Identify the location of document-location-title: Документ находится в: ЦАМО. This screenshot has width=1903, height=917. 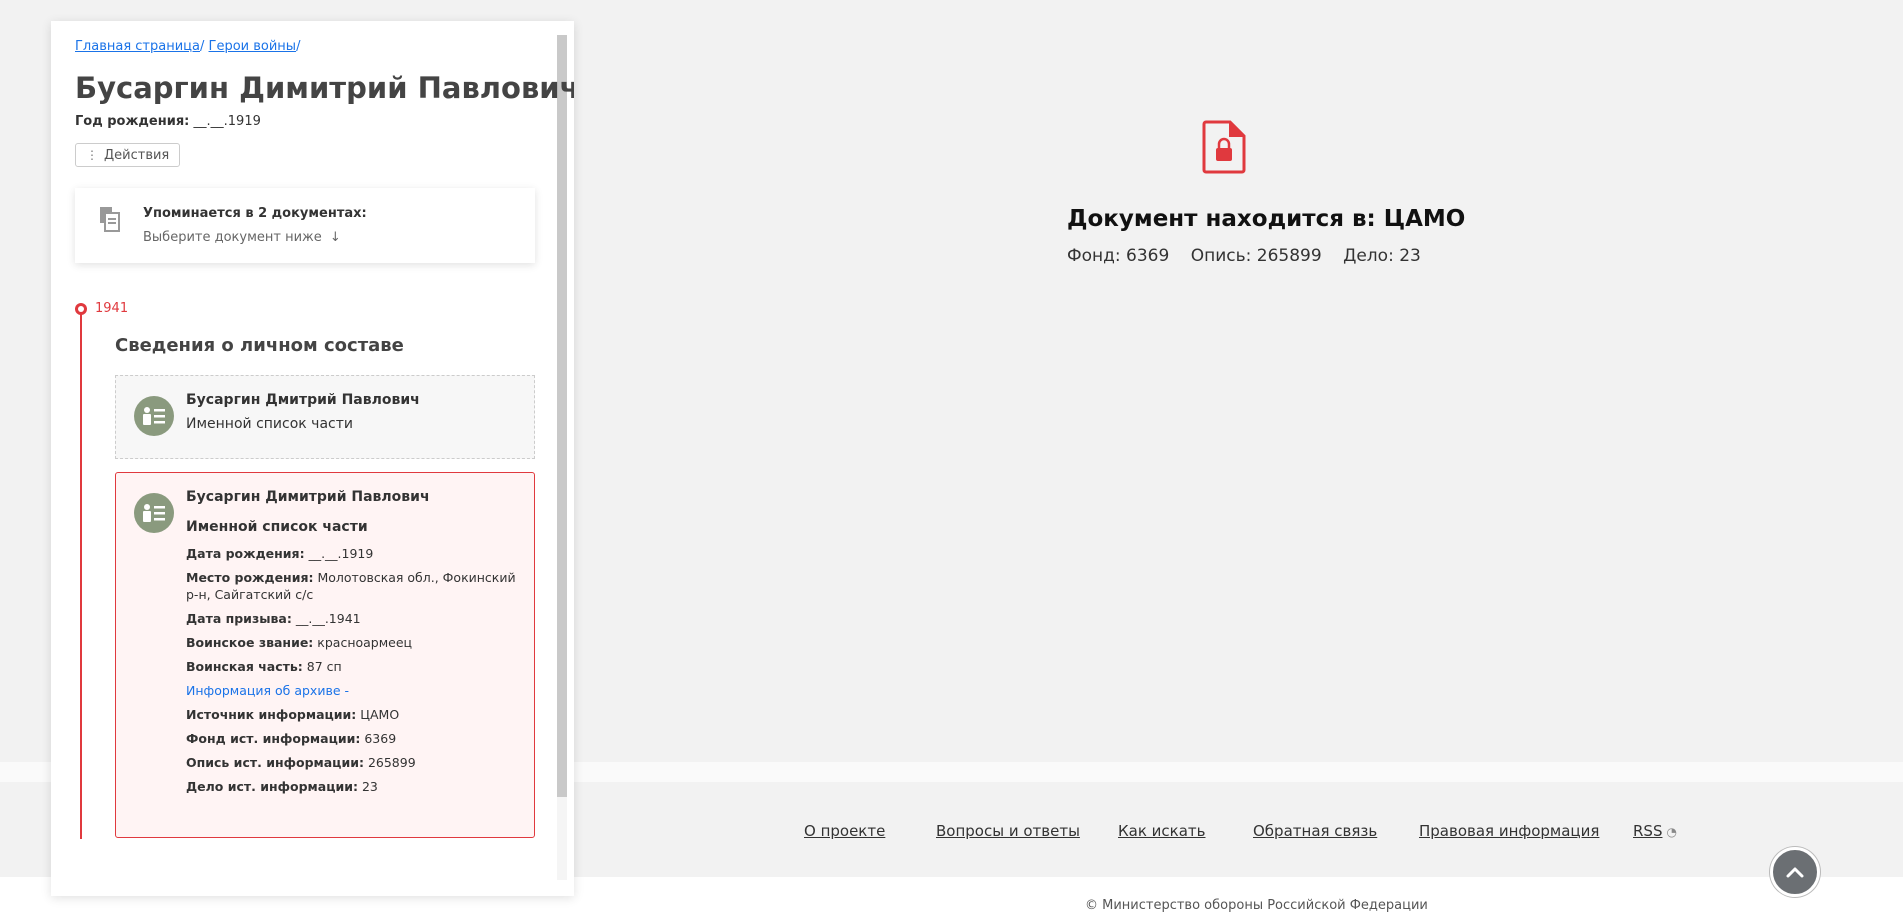
(1266, 219).